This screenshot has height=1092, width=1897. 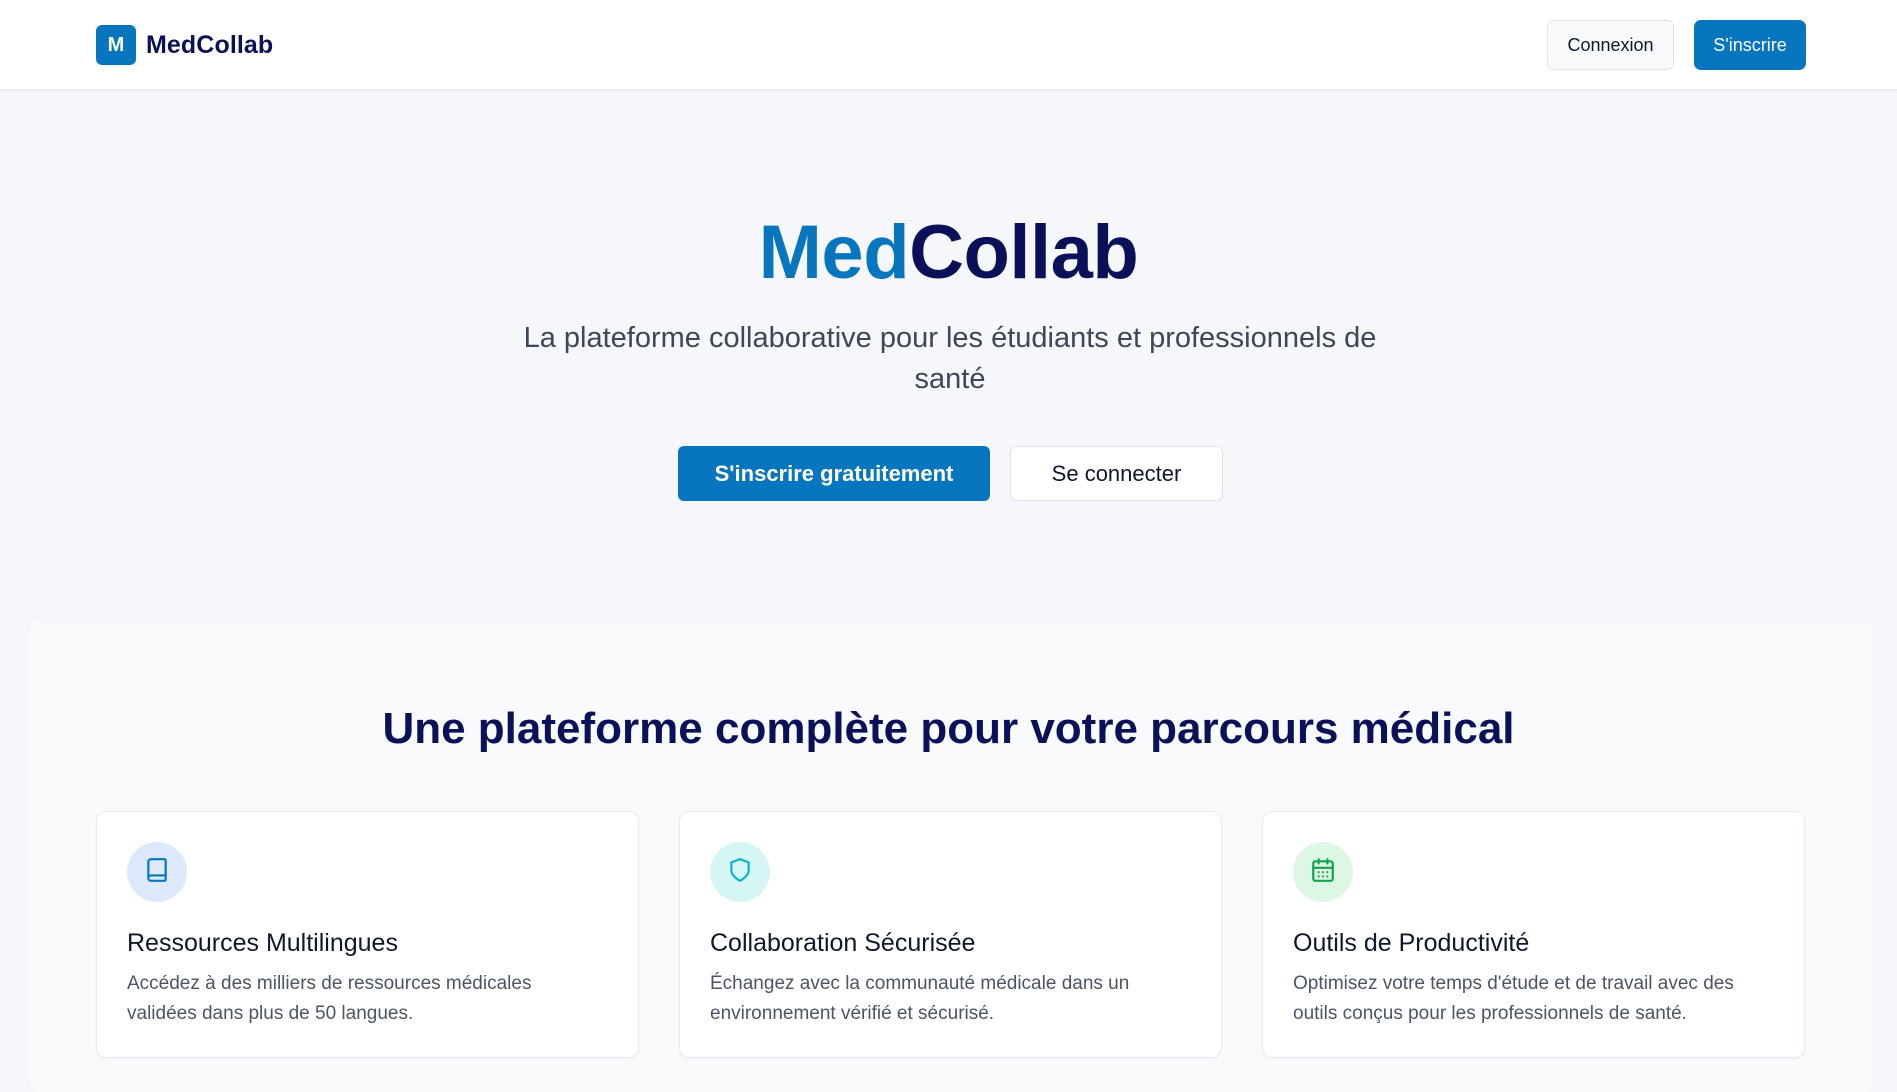 What do you see at coordinates (1750, 45) in the screenshot?
I see `signup-button: S'inscrire` at bounding box center [1750, 45].